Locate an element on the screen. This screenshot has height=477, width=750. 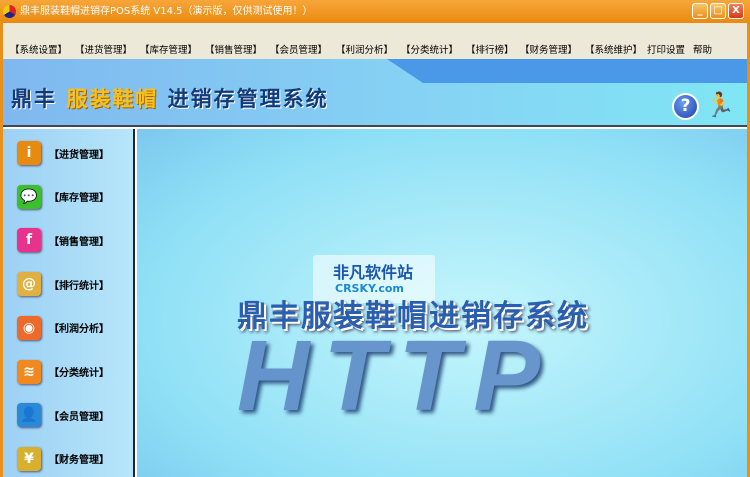
menu-system-settings: 【系统设置】 is located at coordinates (38, 49).